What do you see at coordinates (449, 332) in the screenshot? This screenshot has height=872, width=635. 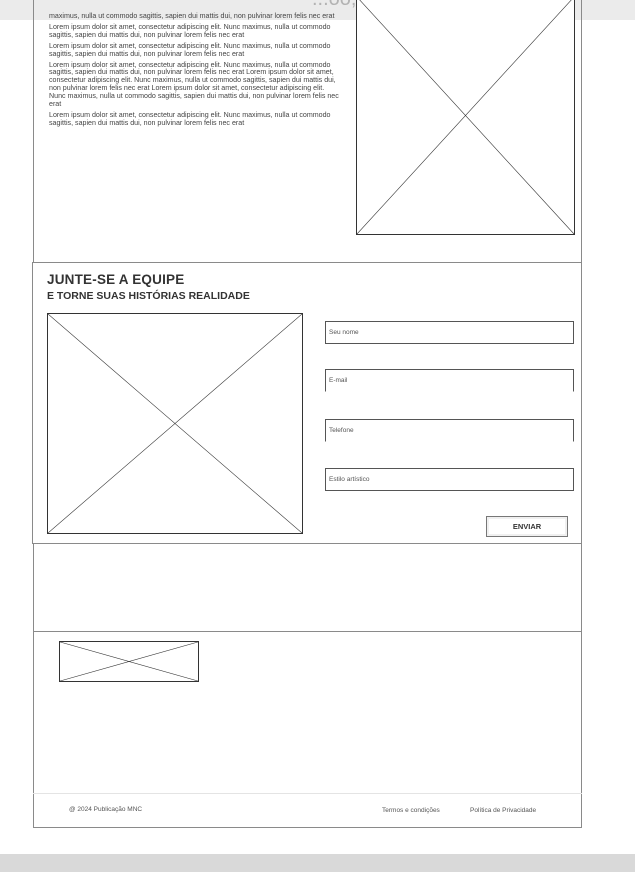 I see `name-field: Seu nome` at bounding box center [449, 332].